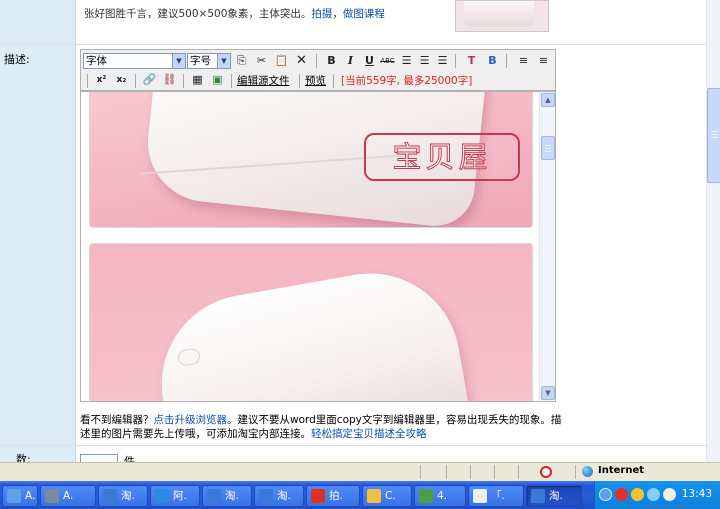 This screenshot has width=720, height=509. What do you see at coordinates (442, 61) in the screenshot?
I see `align-right-icon: ☰` at bounding box center [442, 61].